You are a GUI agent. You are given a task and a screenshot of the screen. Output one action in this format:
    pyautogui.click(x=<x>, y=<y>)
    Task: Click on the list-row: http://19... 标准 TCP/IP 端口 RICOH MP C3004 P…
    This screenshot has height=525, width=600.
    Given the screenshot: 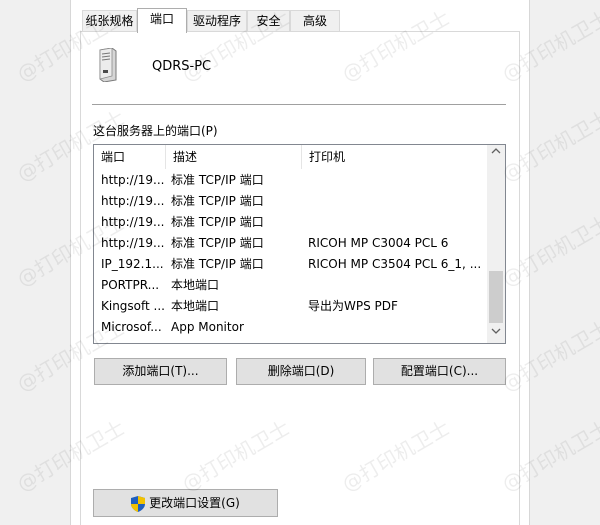 What is the action you would take?
    pyautogui.click(x=290, y=243)
    